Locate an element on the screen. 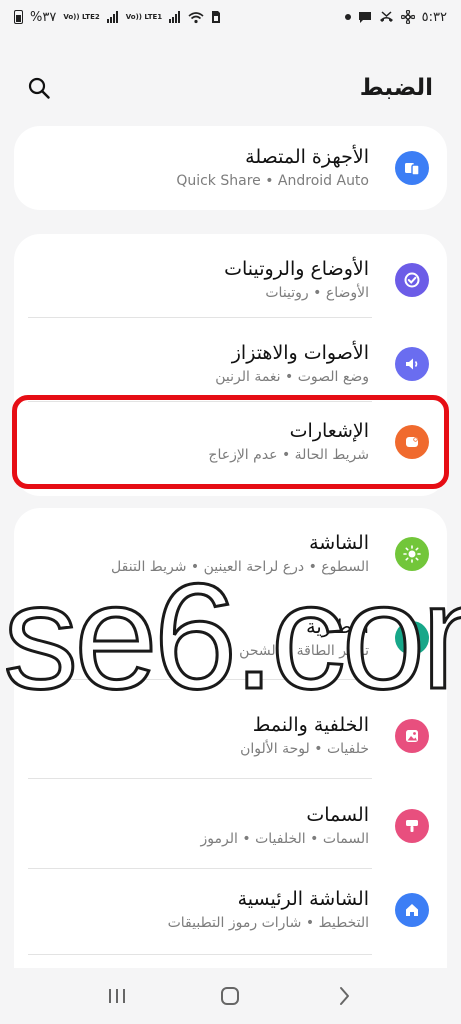 The height and width of the screenshot is (1024, 461). display-icon is located at coordinates (412, 554).